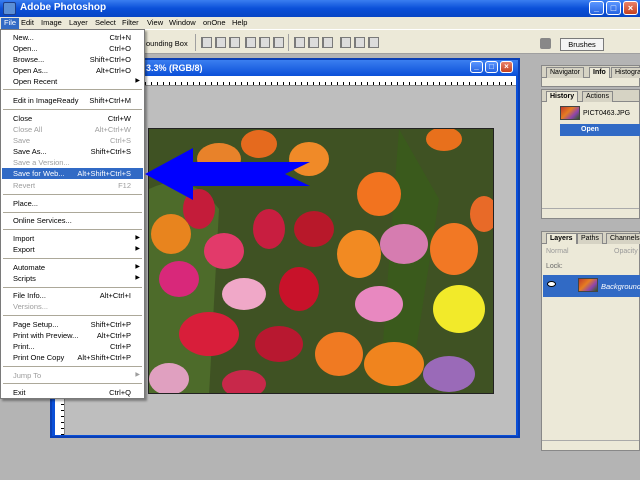 Image resolution: width=640 pixels, height=480 pixels. What do you see at coordinates (167, 43) in the screenshot?
I see `show-bounding-box-label: ounding Box` at bounding box center [167, 43].